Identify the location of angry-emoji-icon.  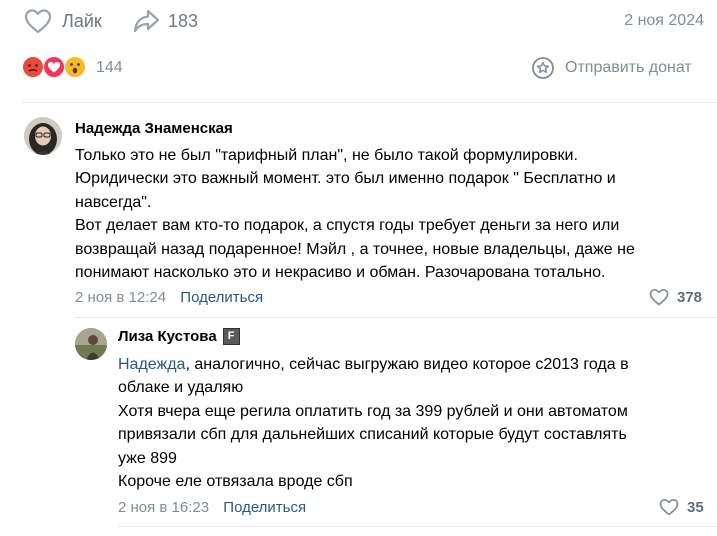
(33, 67).